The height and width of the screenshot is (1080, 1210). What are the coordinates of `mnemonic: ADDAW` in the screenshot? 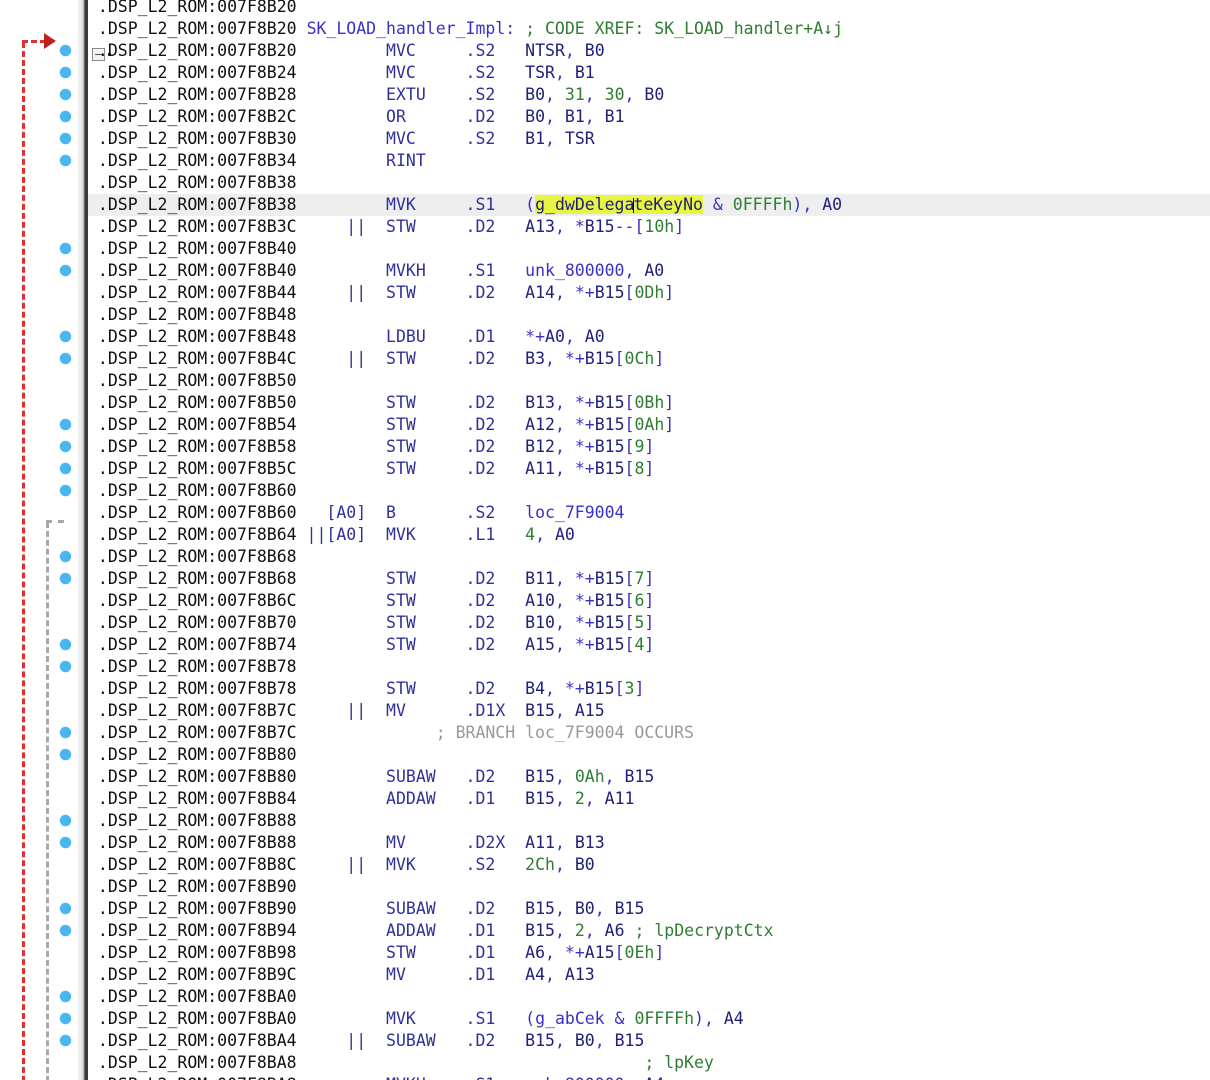 It's located at (425, 798).